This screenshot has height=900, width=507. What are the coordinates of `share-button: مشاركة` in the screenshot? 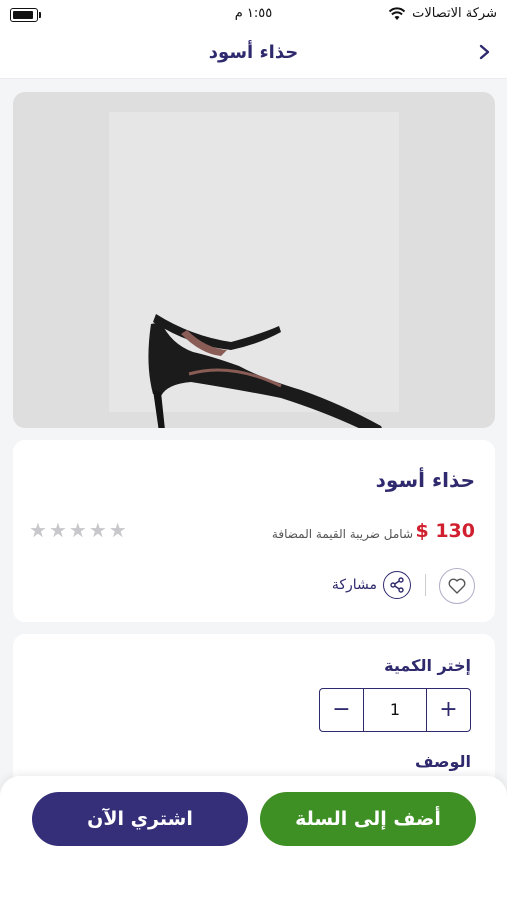 It's located at (371, 585).